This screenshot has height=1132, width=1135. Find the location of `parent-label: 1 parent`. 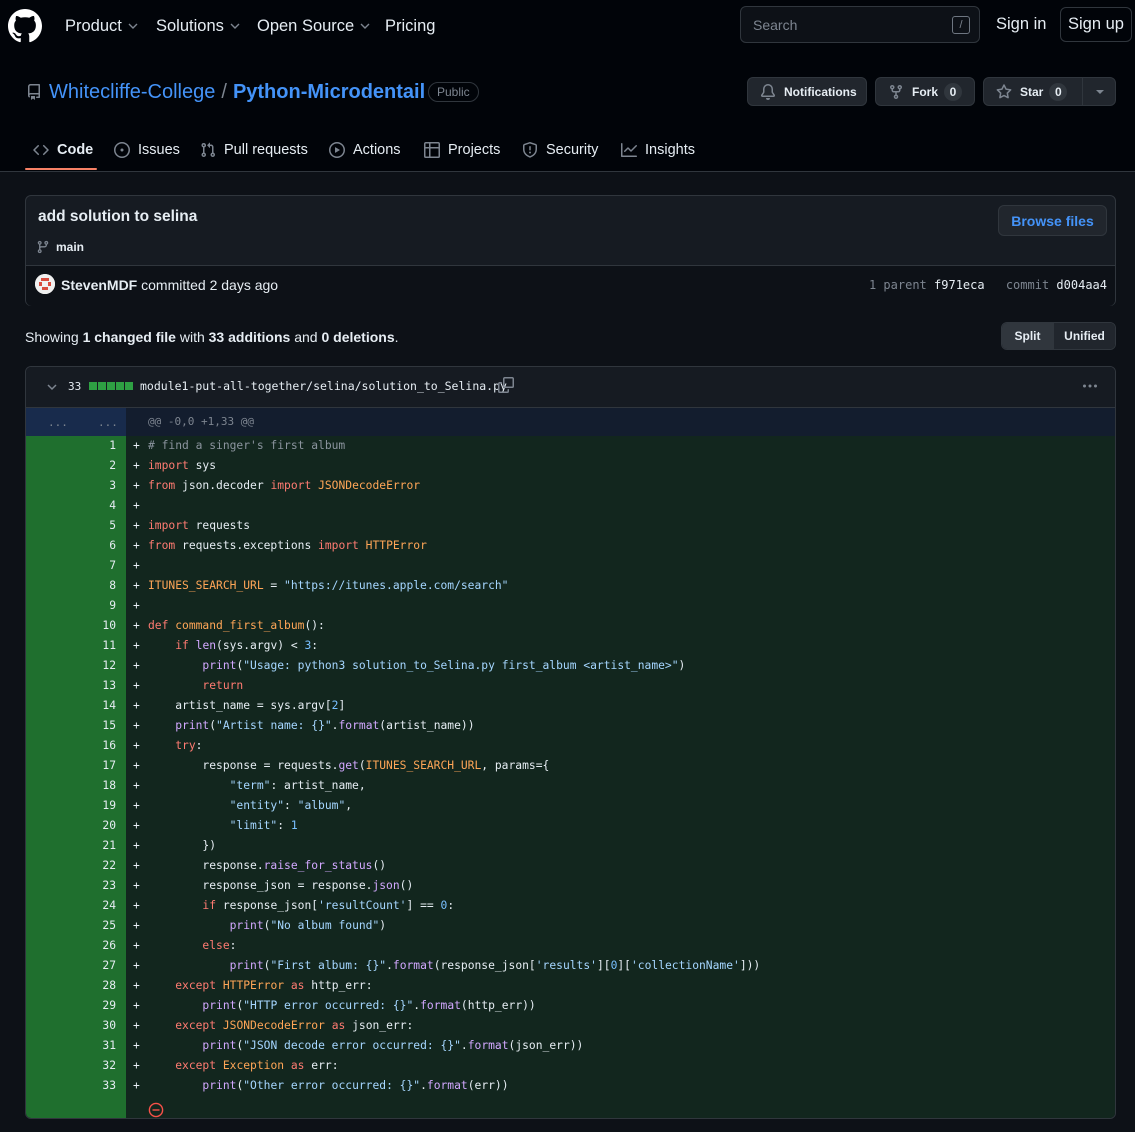

parent-label: 1 parent is located at coordinates (897, 285).